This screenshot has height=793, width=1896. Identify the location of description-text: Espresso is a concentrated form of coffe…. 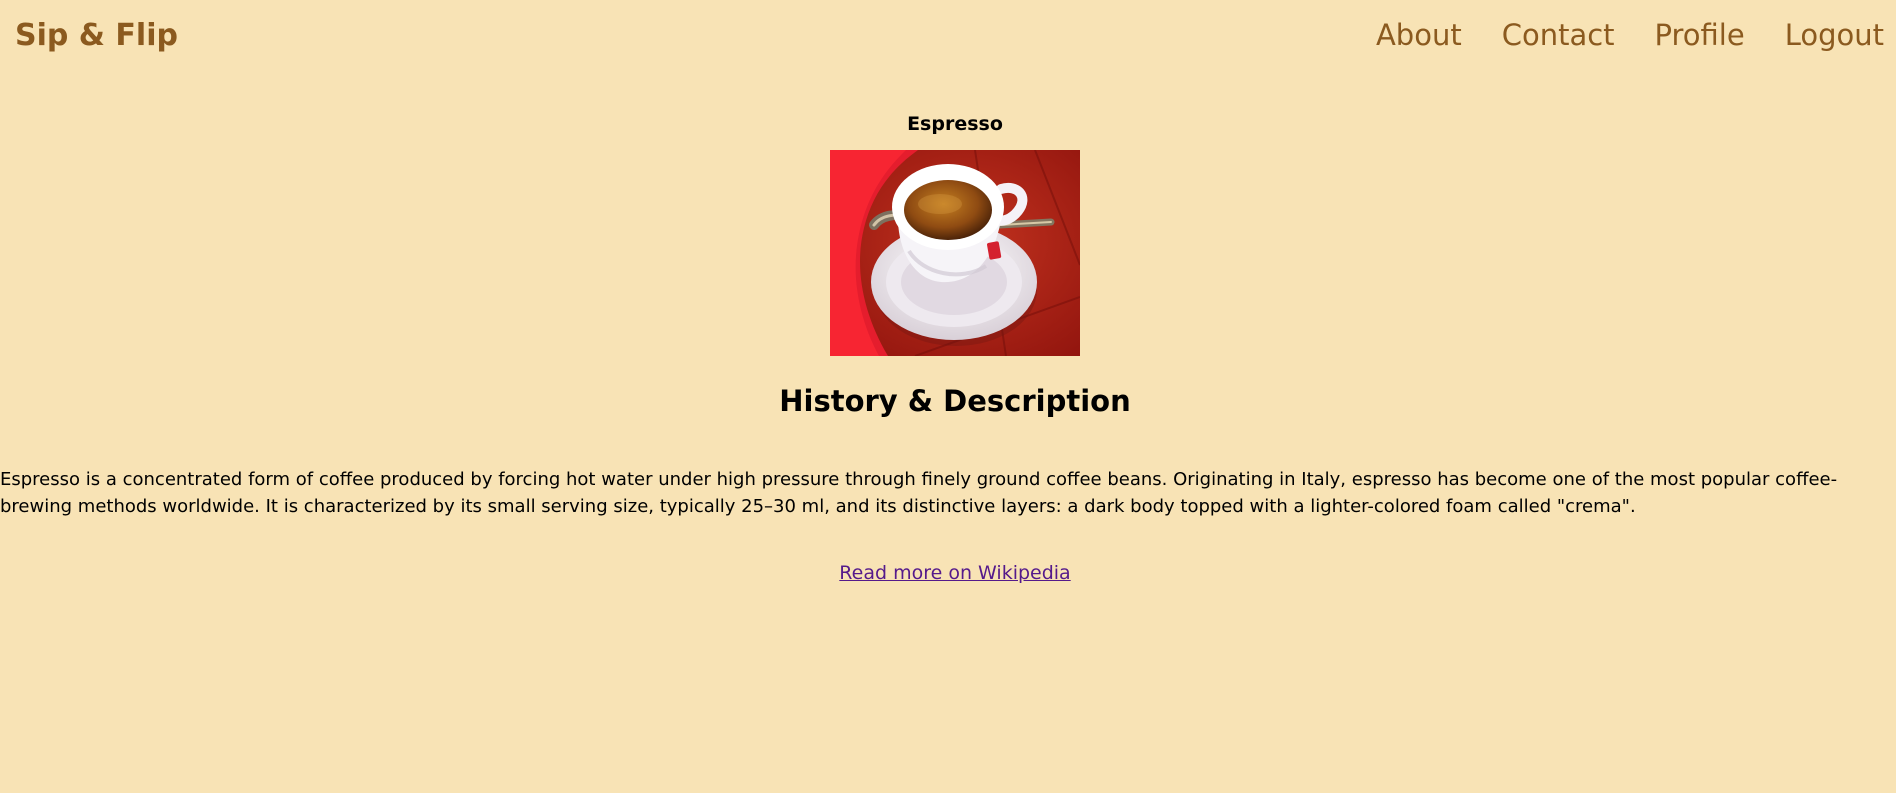
(919, 493).